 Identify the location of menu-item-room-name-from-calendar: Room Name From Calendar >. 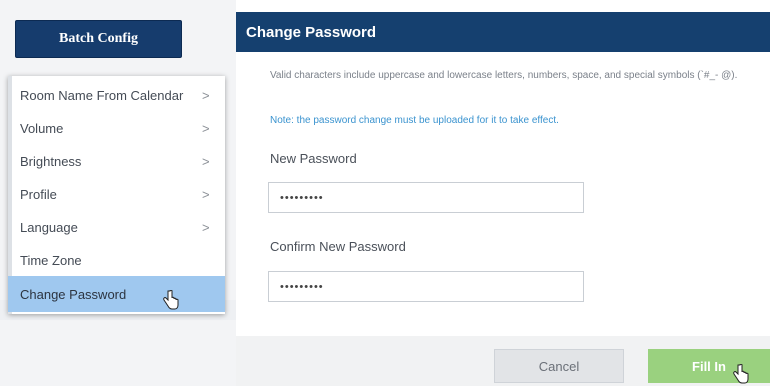
(116, 95).